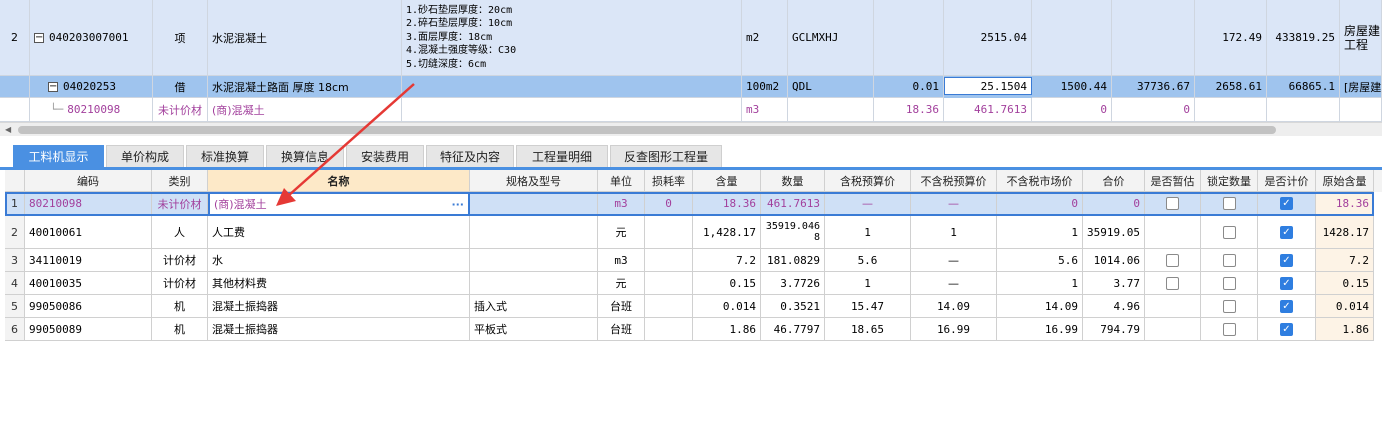 The image size is (1382, 446). I want to click on tab-conversion-info: 换算信息, so click(305, 156).